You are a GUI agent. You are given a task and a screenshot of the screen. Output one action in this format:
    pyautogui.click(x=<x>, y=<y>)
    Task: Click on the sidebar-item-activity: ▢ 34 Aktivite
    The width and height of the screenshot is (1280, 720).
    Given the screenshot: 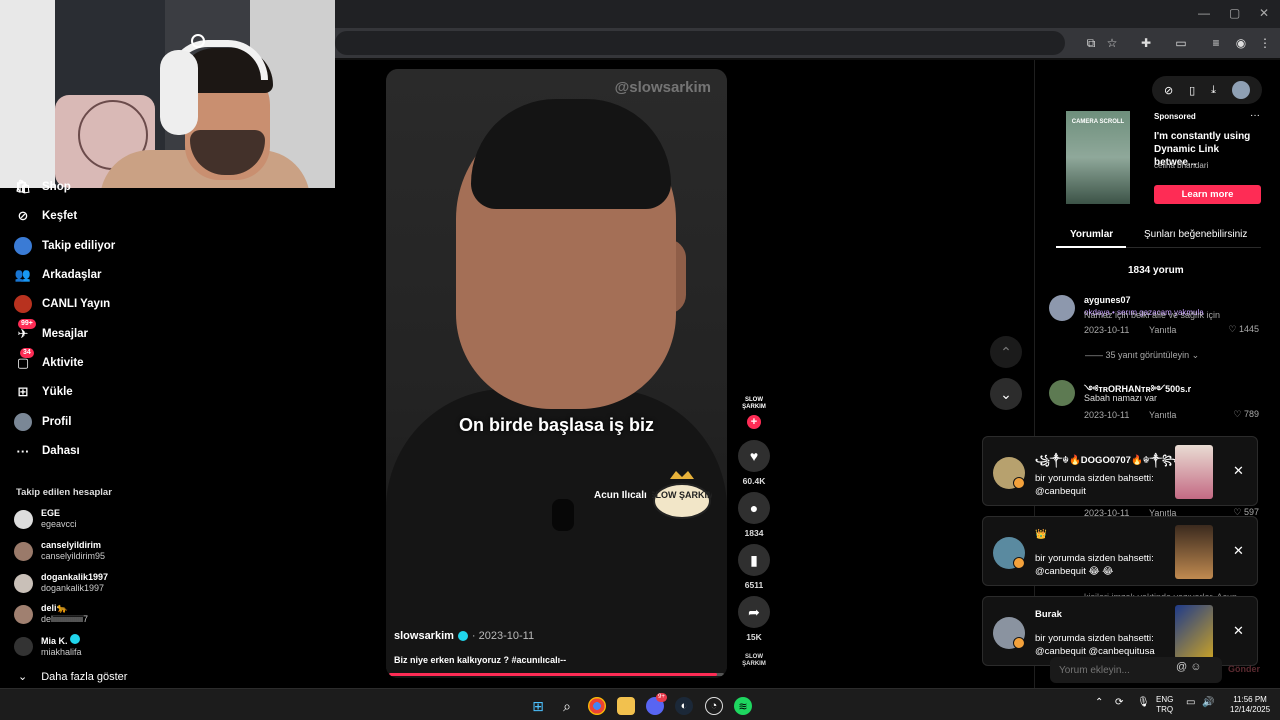 What is the action you would take?
    pyautogui.click(x=49, y=361)
    